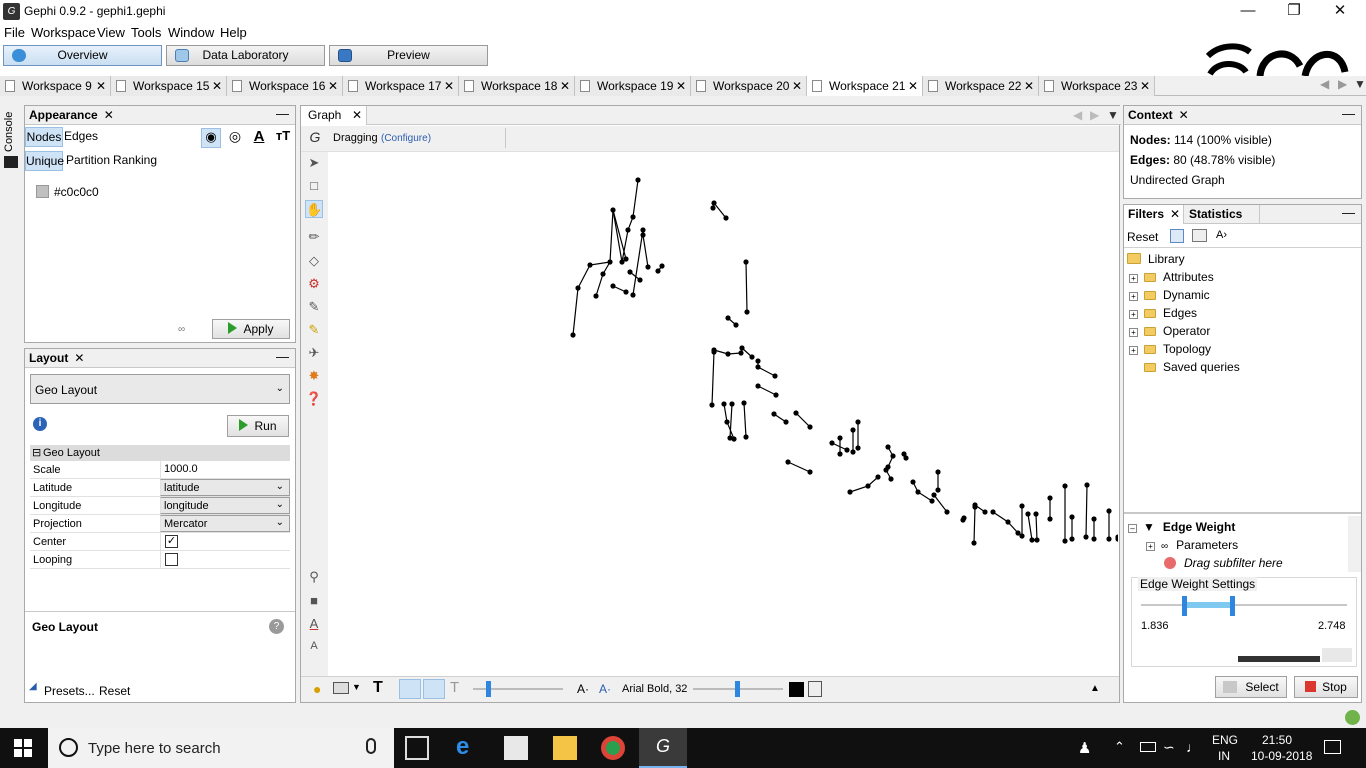 The width and height of the screenshot is (1366, 768). What do you see at coordinates (258, 426) in the screenshot?
I see `run-button: Run` at bounding box center [258, 426].